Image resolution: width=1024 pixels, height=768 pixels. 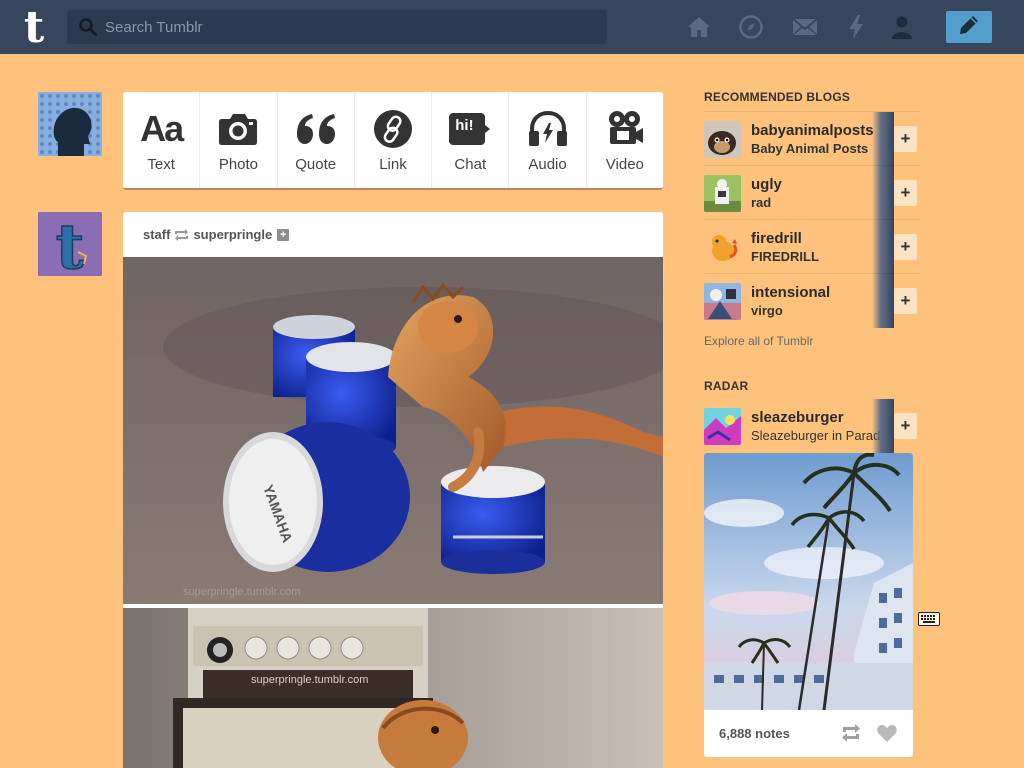 I want to click on radar-post-card: 6,888 notes, so click(x=808, y=605).